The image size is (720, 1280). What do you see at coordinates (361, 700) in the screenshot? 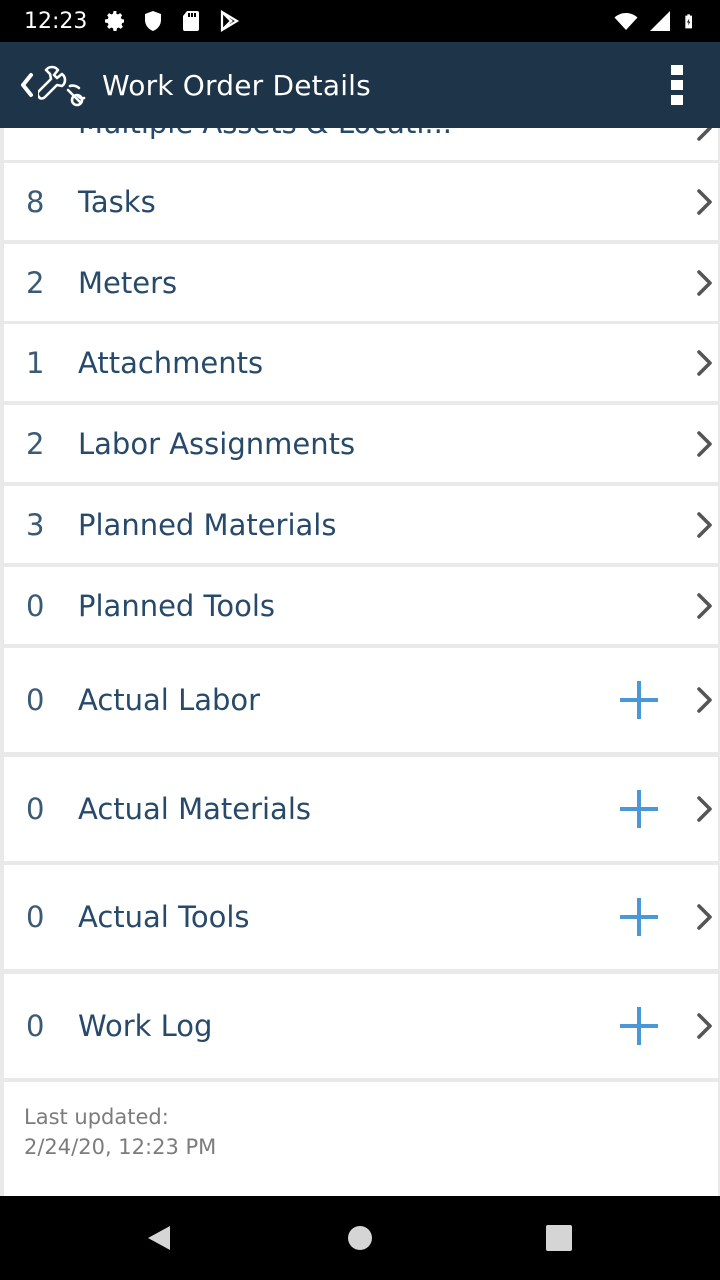
I see `list-item-actual-labor: 0 Actual Labor` at bounding box center [361, 700].